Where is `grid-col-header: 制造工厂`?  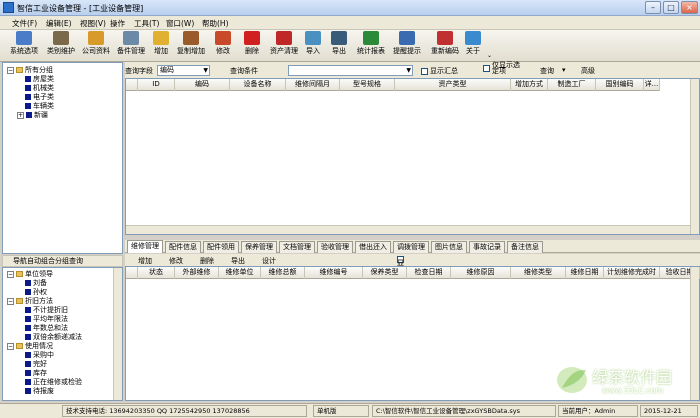 grid-col-header: 制造工厂 is located at coordinates (572, 85).